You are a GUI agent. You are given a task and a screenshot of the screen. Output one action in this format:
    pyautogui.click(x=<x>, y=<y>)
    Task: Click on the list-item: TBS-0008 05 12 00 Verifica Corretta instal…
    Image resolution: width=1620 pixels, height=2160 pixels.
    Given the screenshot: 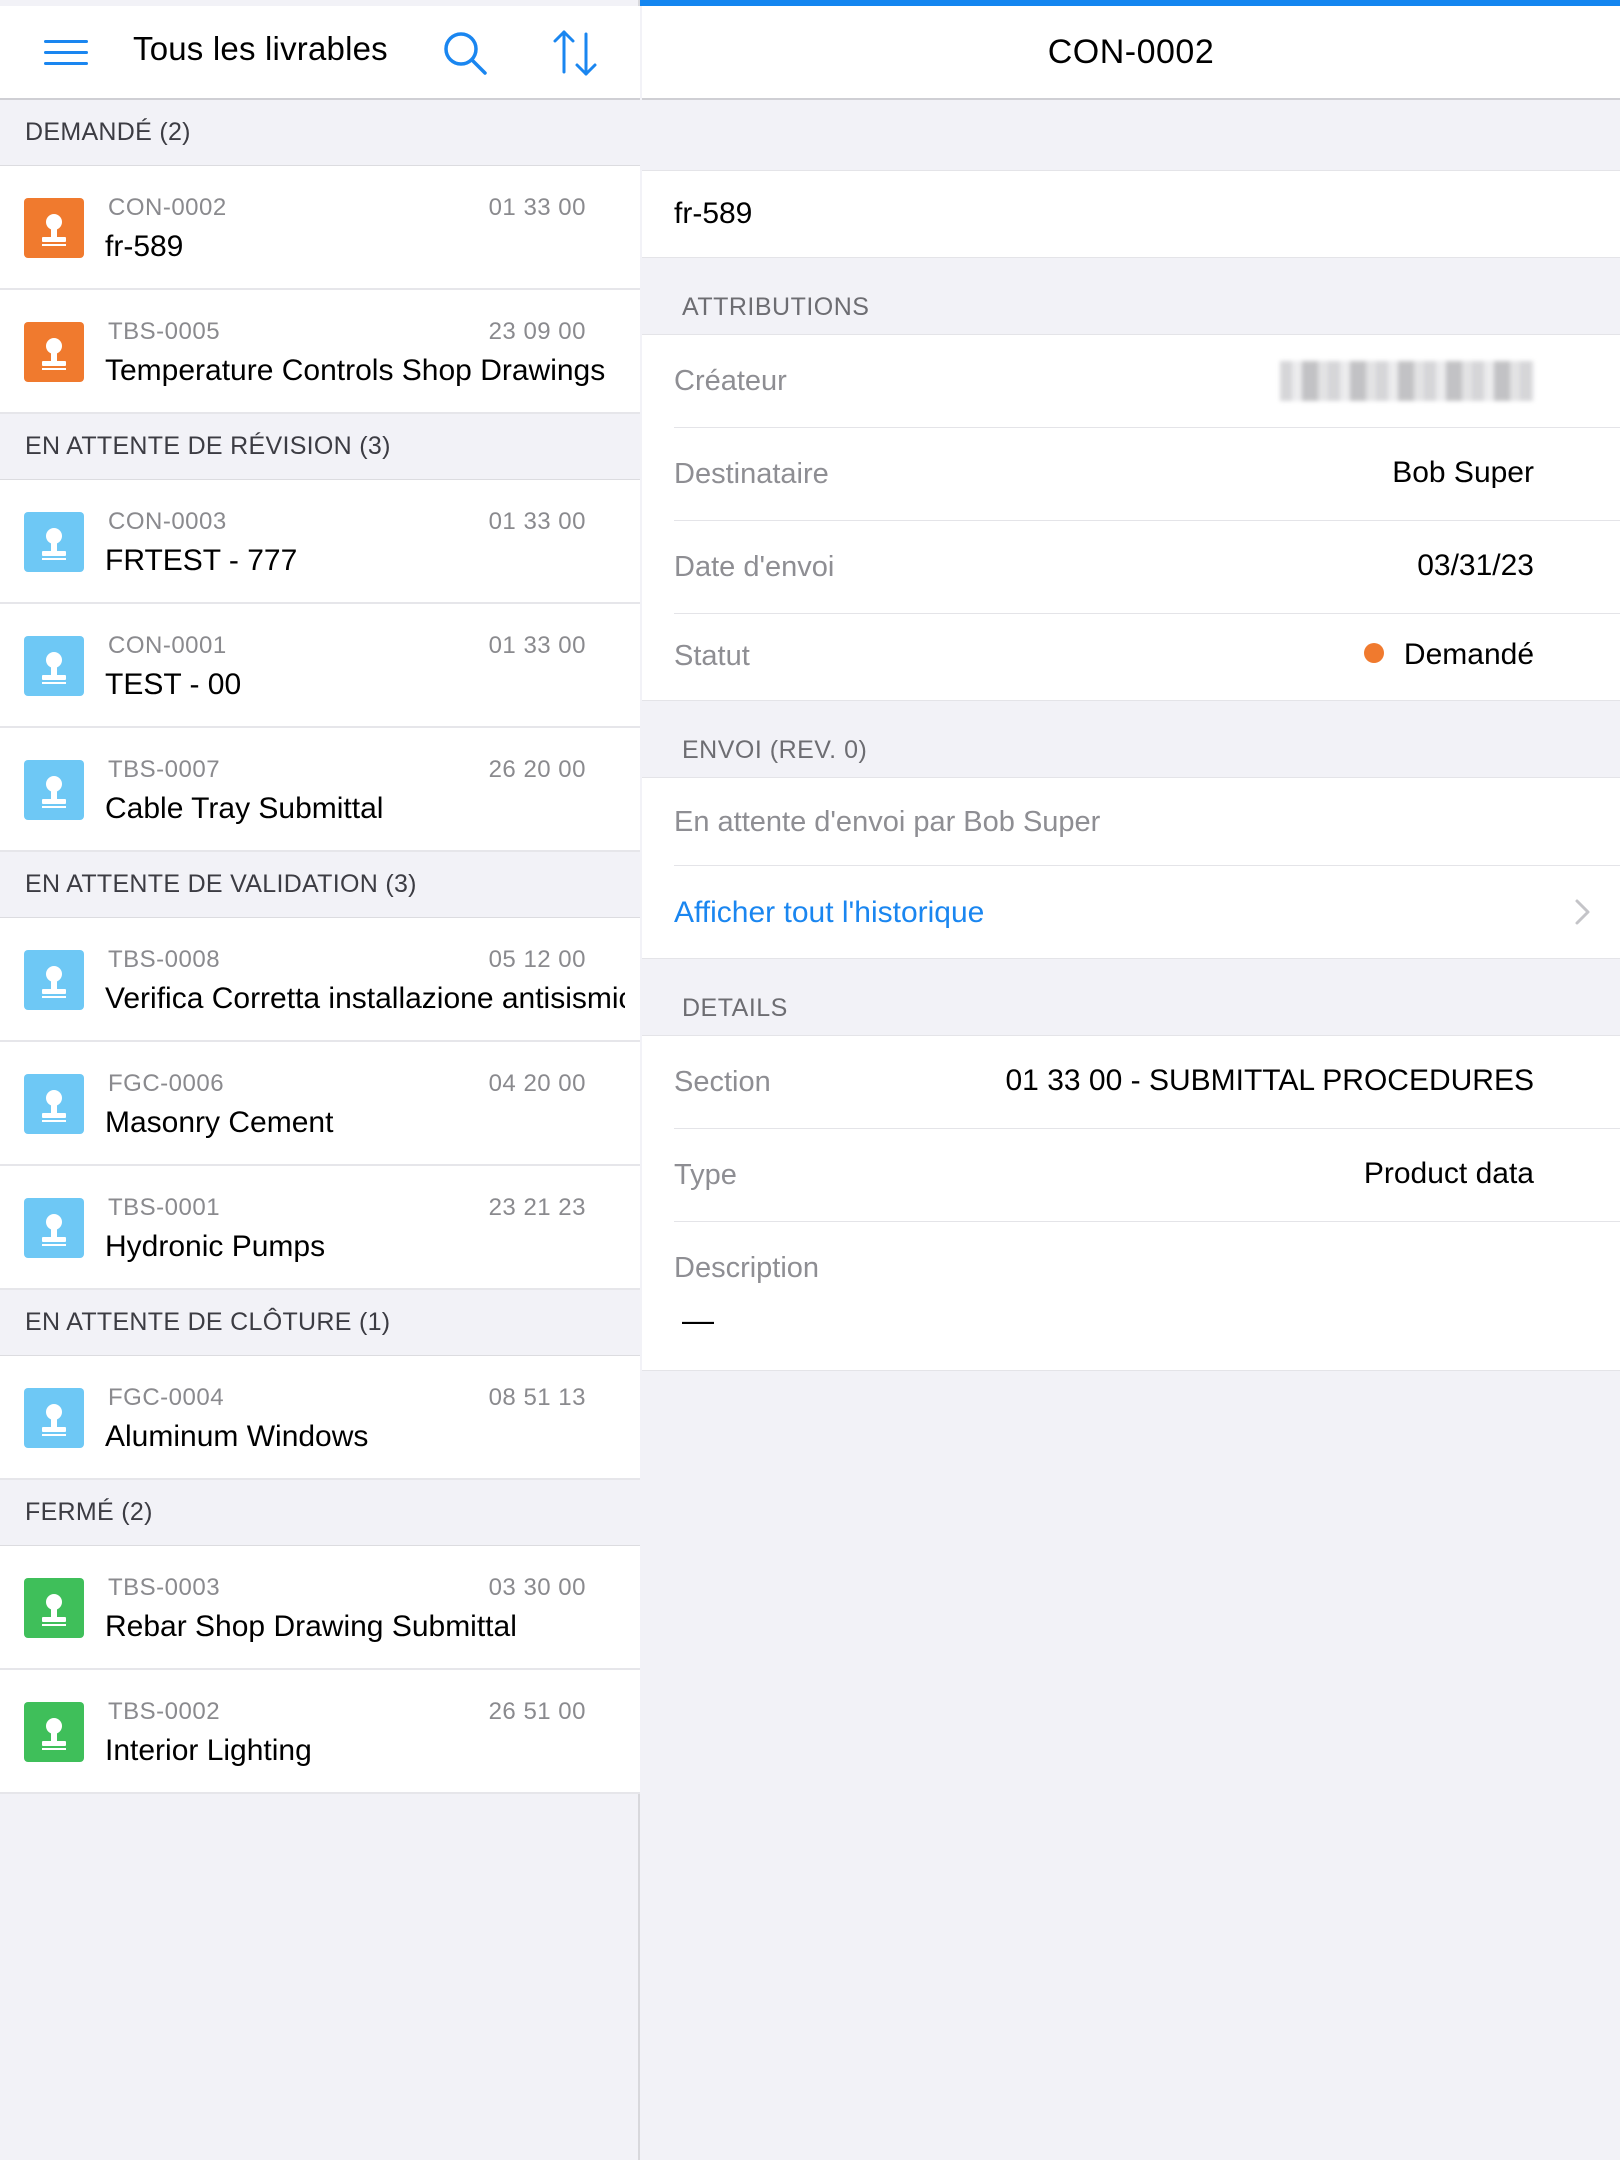 What is the action you would take?
    pyautogui.click(x=320, y=980)
    